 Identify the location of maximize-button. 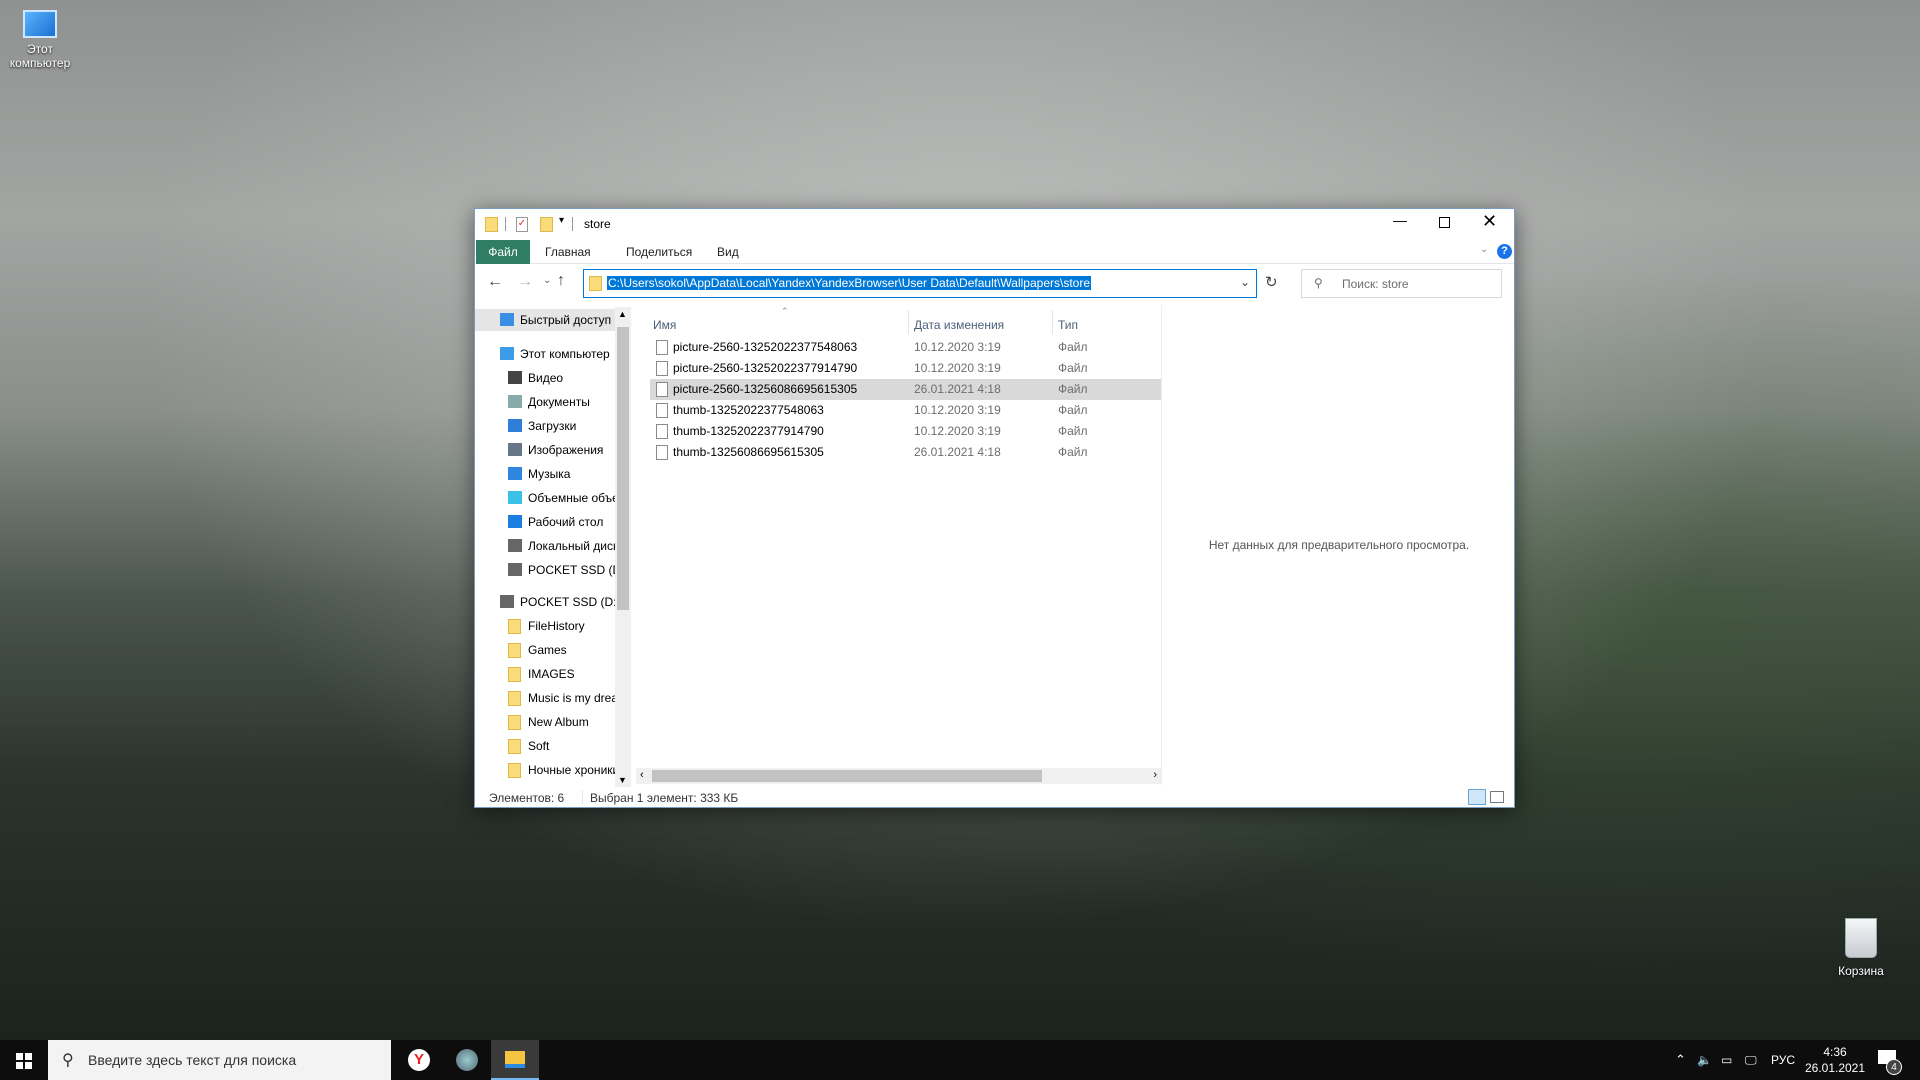
(1444, 222).